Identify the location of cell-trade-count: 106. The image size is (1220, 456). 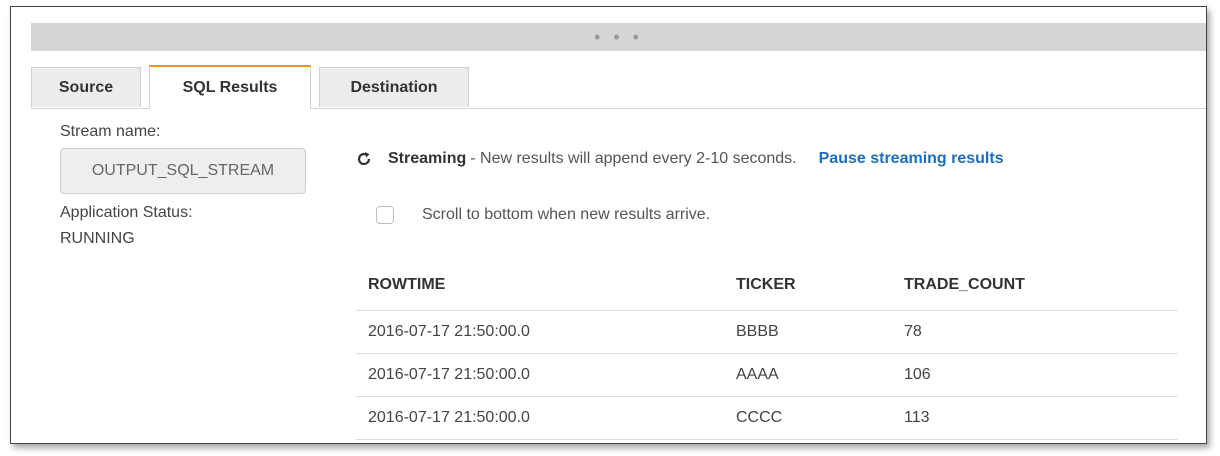
(1041, 375).